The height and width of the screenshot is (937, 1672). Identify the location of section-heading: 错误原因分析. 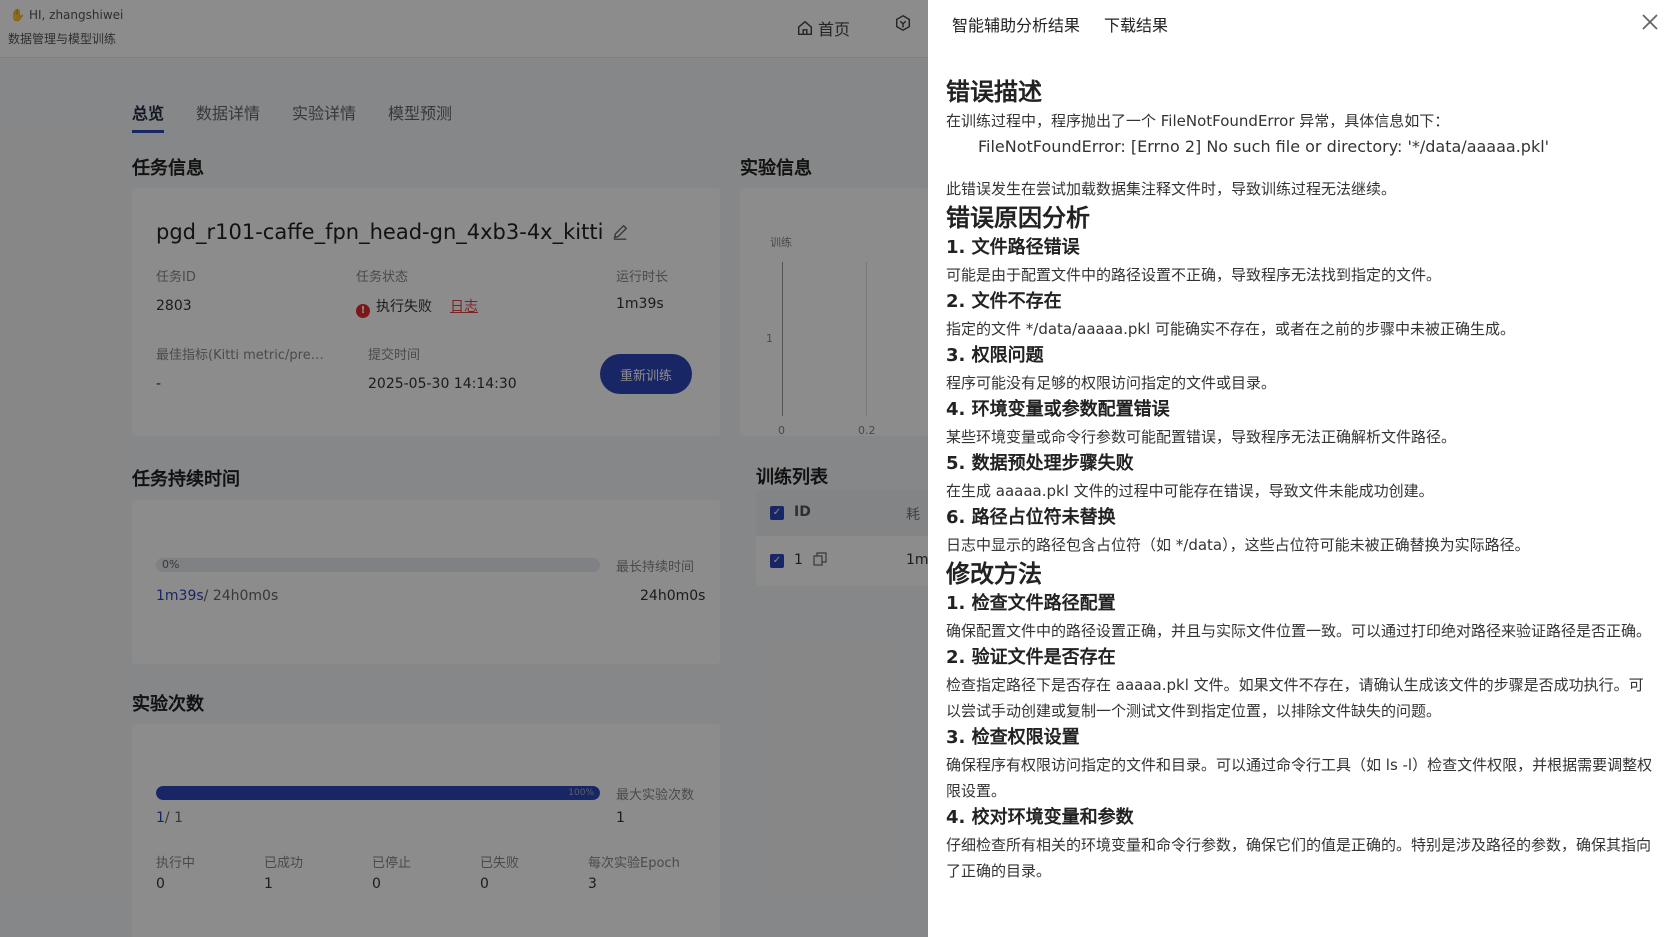
(1018, 218).